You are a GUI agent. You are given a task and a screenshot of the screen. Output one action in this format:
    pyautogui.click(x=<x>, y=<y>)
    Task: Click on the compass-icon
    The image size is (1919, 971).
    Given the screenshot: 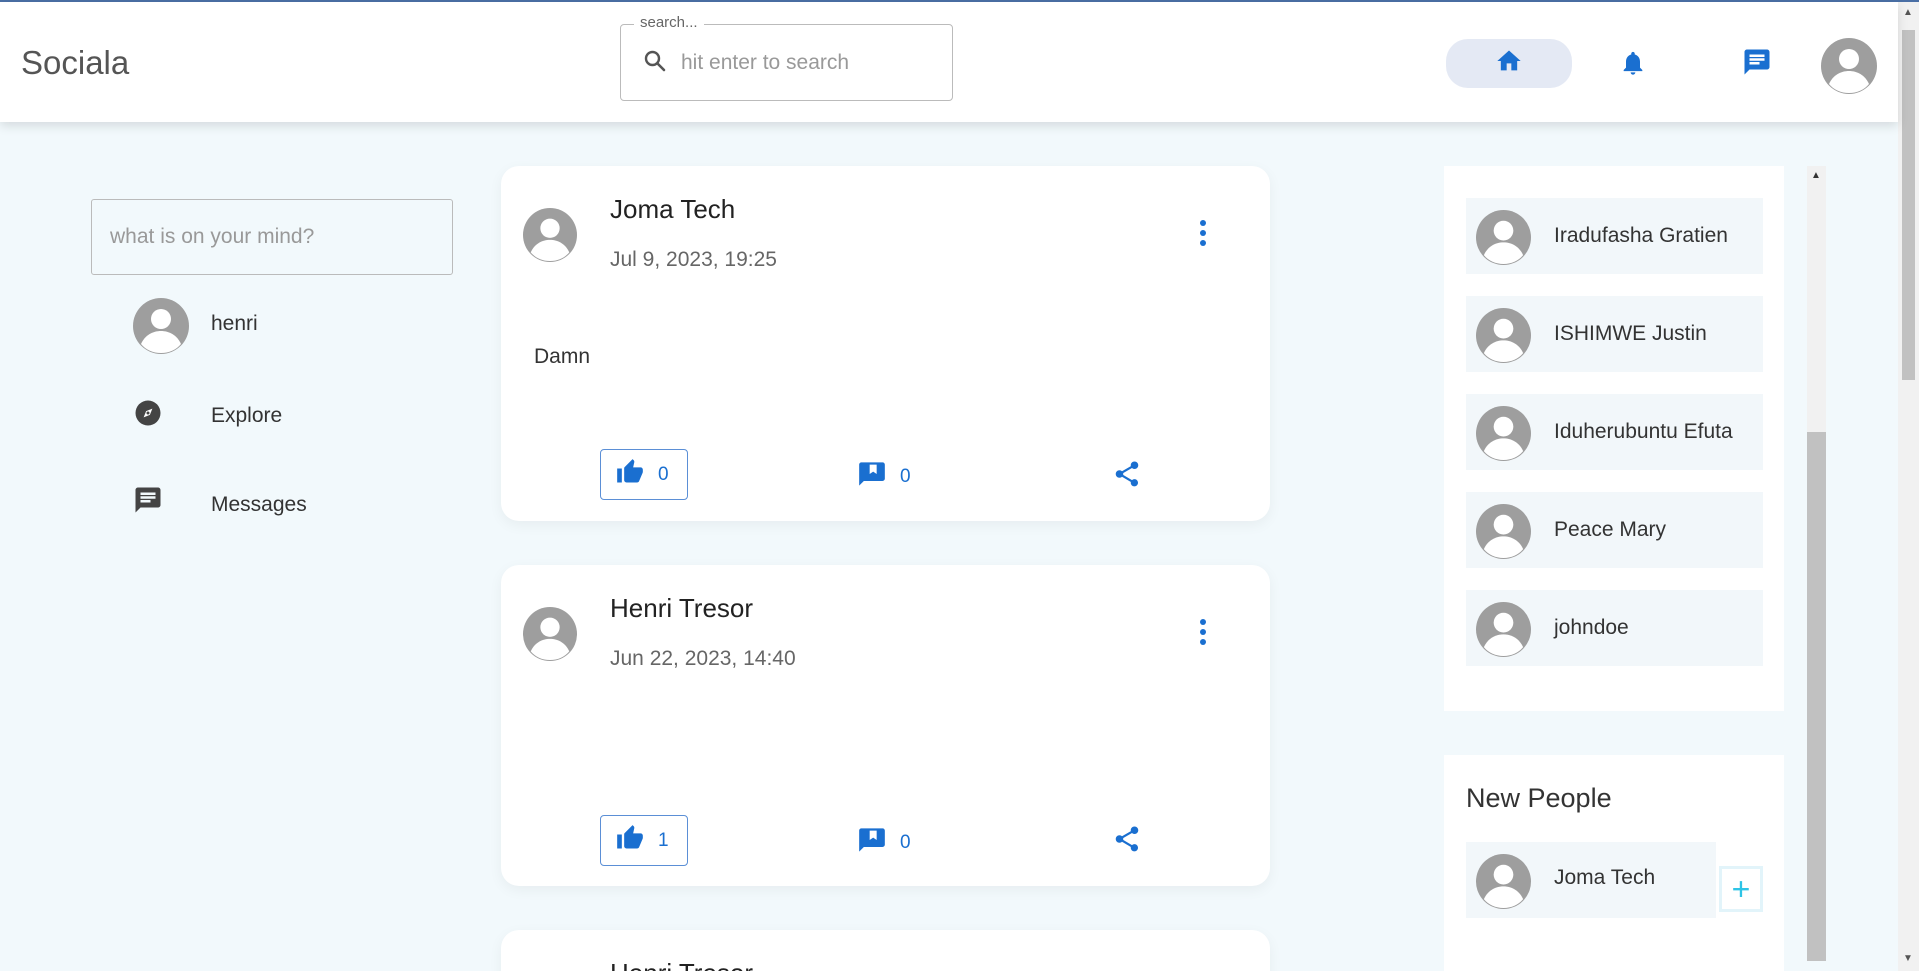 What is the action you would take?
    pyautogui.click(x=148, y=413)
    